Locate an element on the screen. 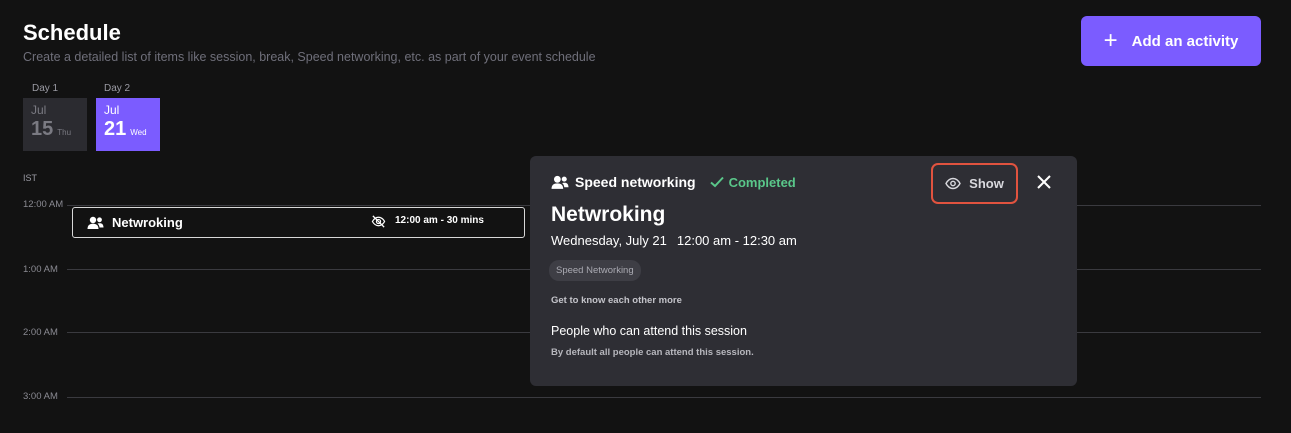 Image resolution: width=1291 pixels, height=433 pixels. day-2-weekday: Wed is located at coordinates (138, 132).